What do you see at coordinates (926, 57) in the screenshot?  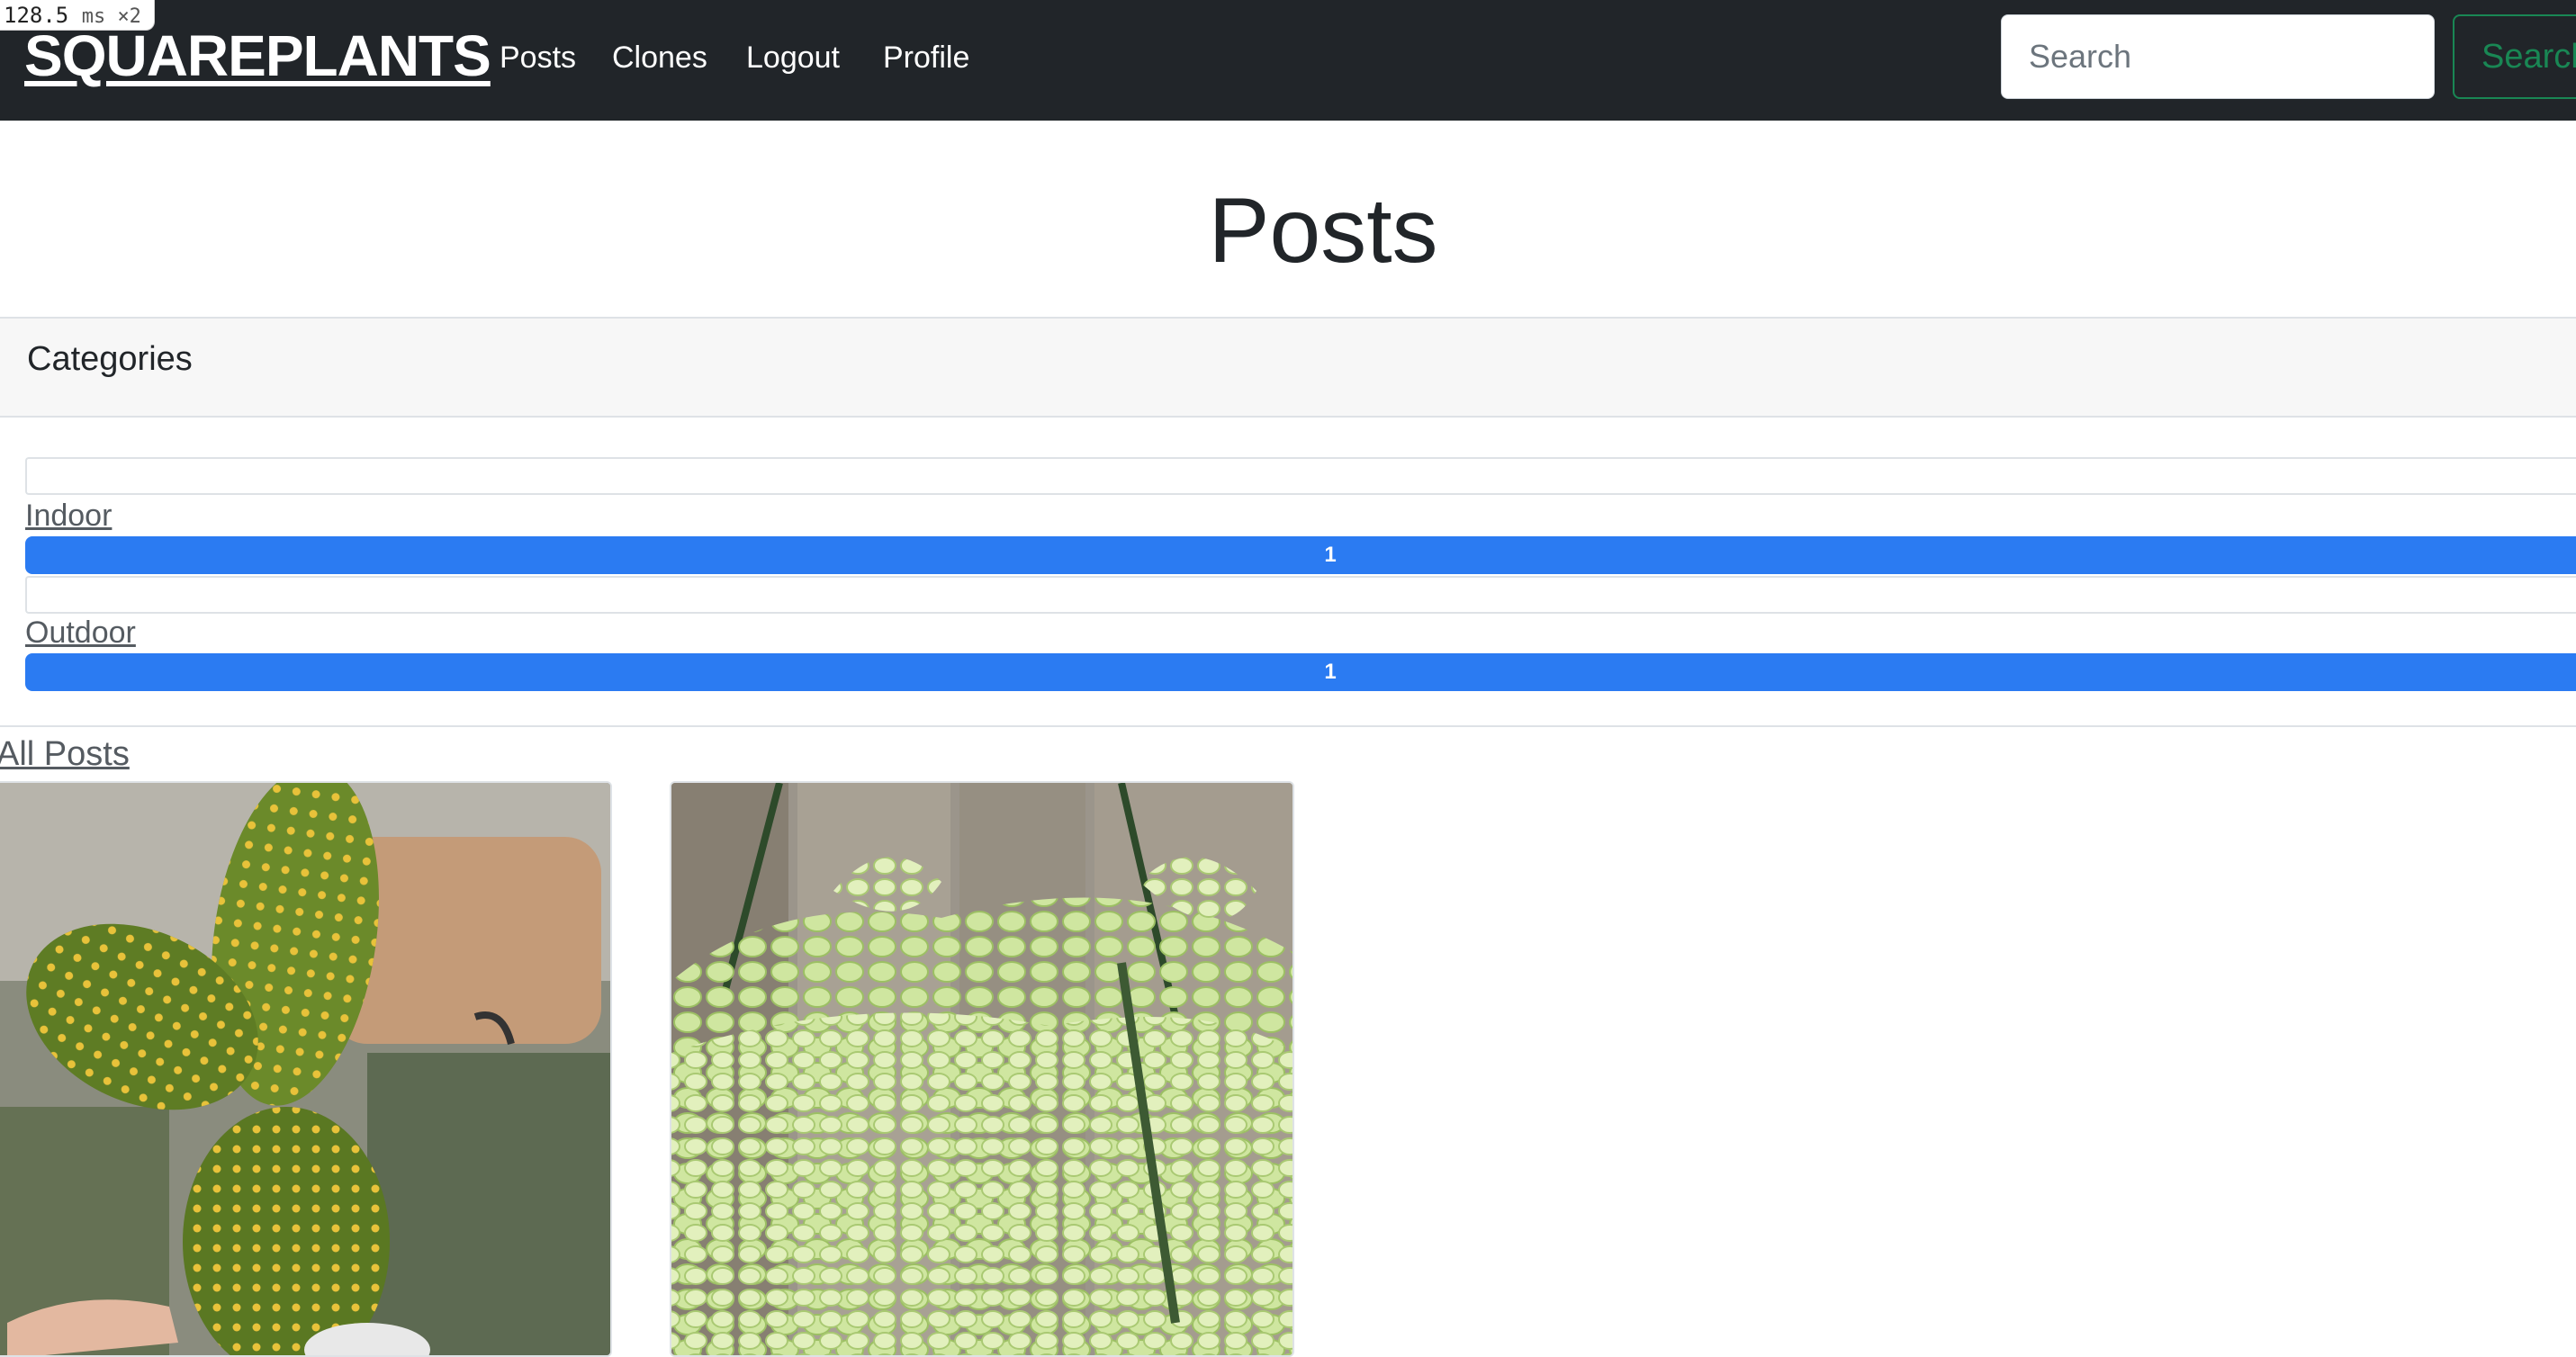 I see `nav-link-profile: Profile` at bounding box center [926, 57].